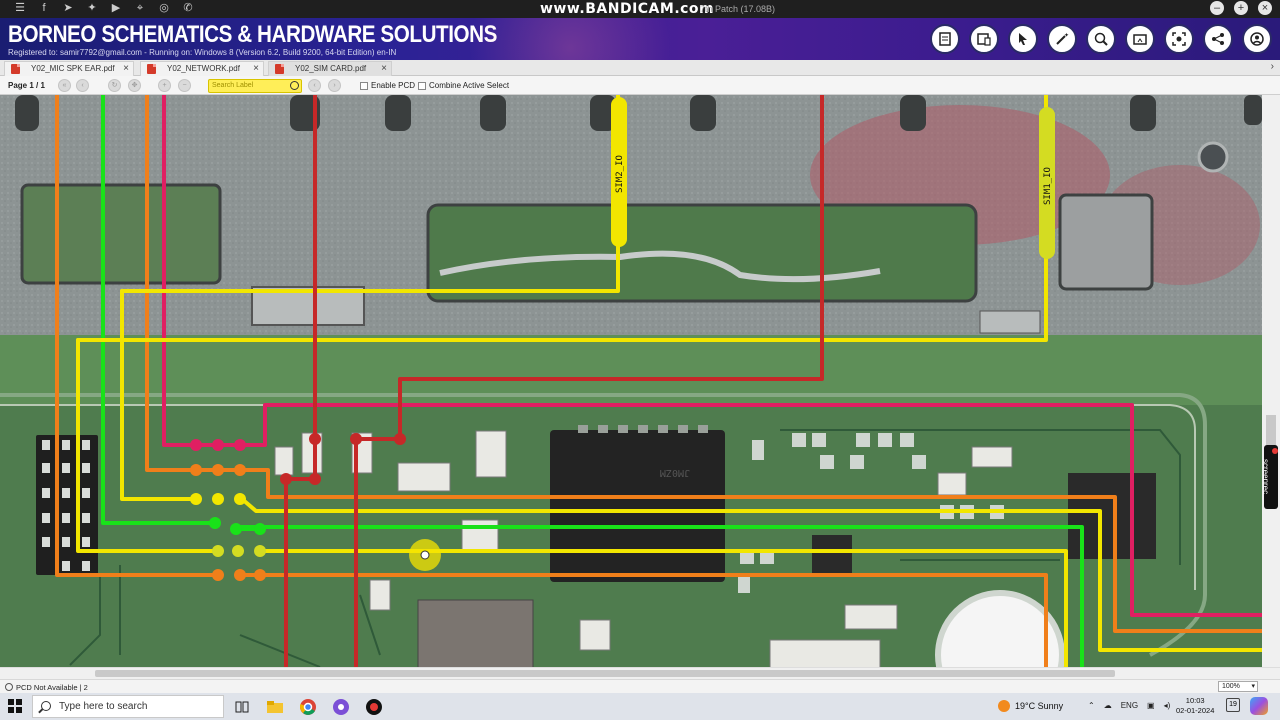 The height and width of the screenshot is (720, 1280). I want to click on zoom-select: 100%, so click(1238, 686).